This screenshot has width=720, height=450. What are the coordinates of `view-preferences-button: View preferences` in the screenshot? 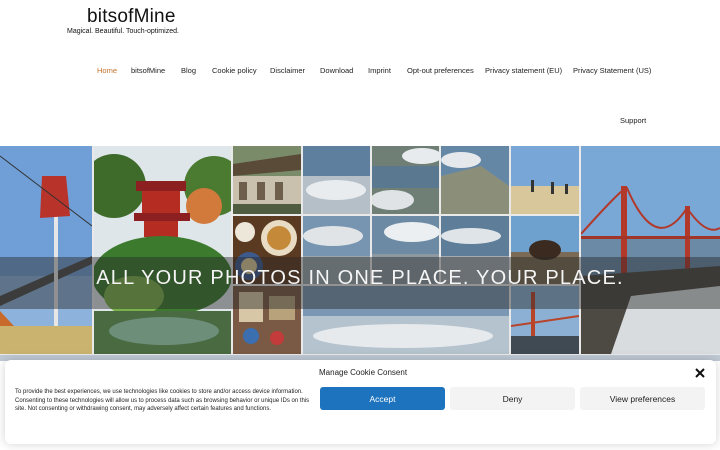 It's located at (642, 398).